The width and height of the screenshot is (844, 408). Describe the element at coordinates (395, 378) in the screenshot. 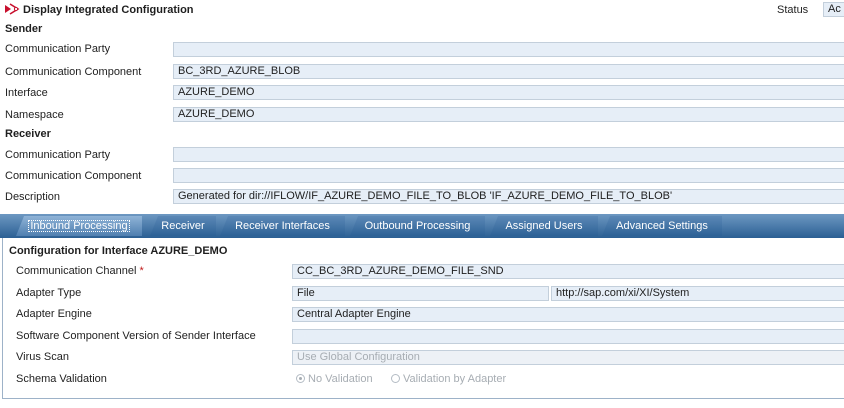

I see `radio-unselected-icon` at that location.